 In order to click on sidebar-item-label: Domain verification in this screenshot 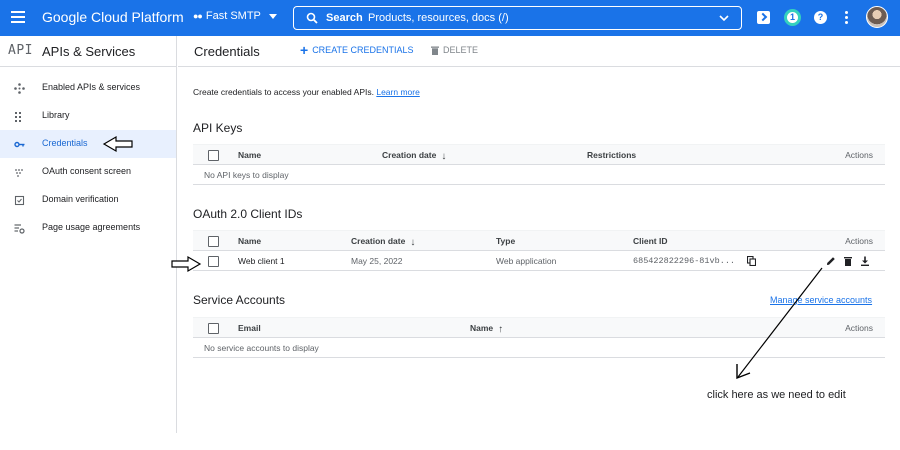, I will do `click(80, 199)`.